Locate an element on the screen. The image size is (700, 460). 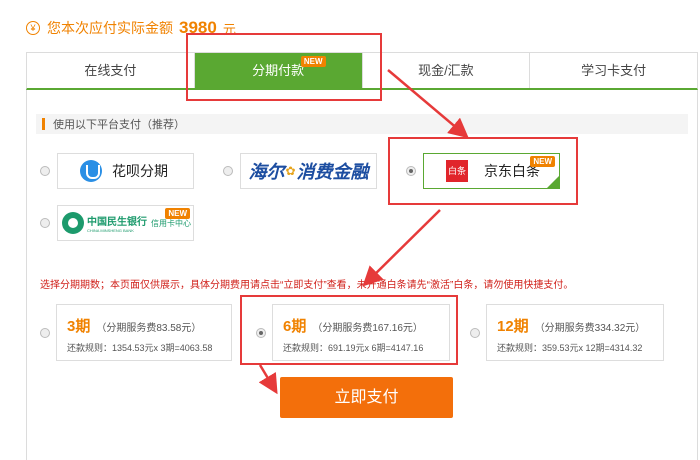
arrow-to-plan is located at coordinates (401, 248).